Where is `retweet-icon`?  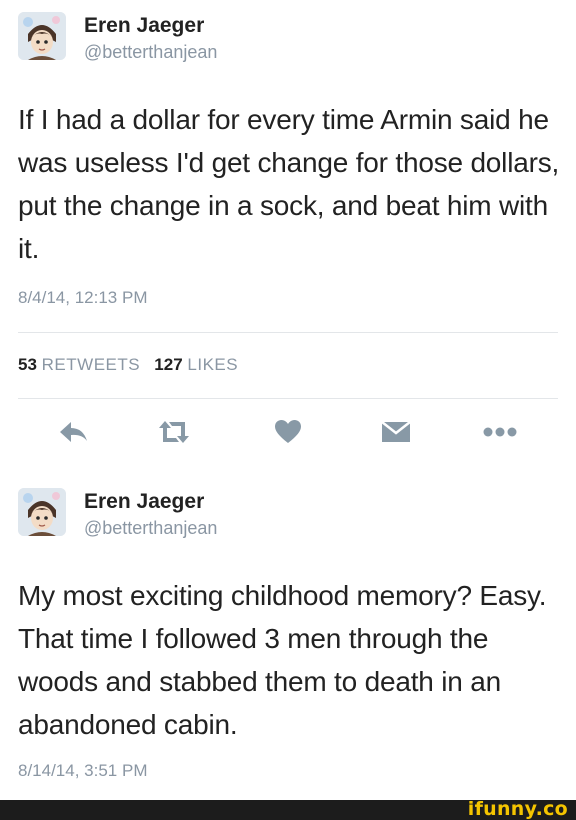 retweet-icon is located at coordinates (174, 432).